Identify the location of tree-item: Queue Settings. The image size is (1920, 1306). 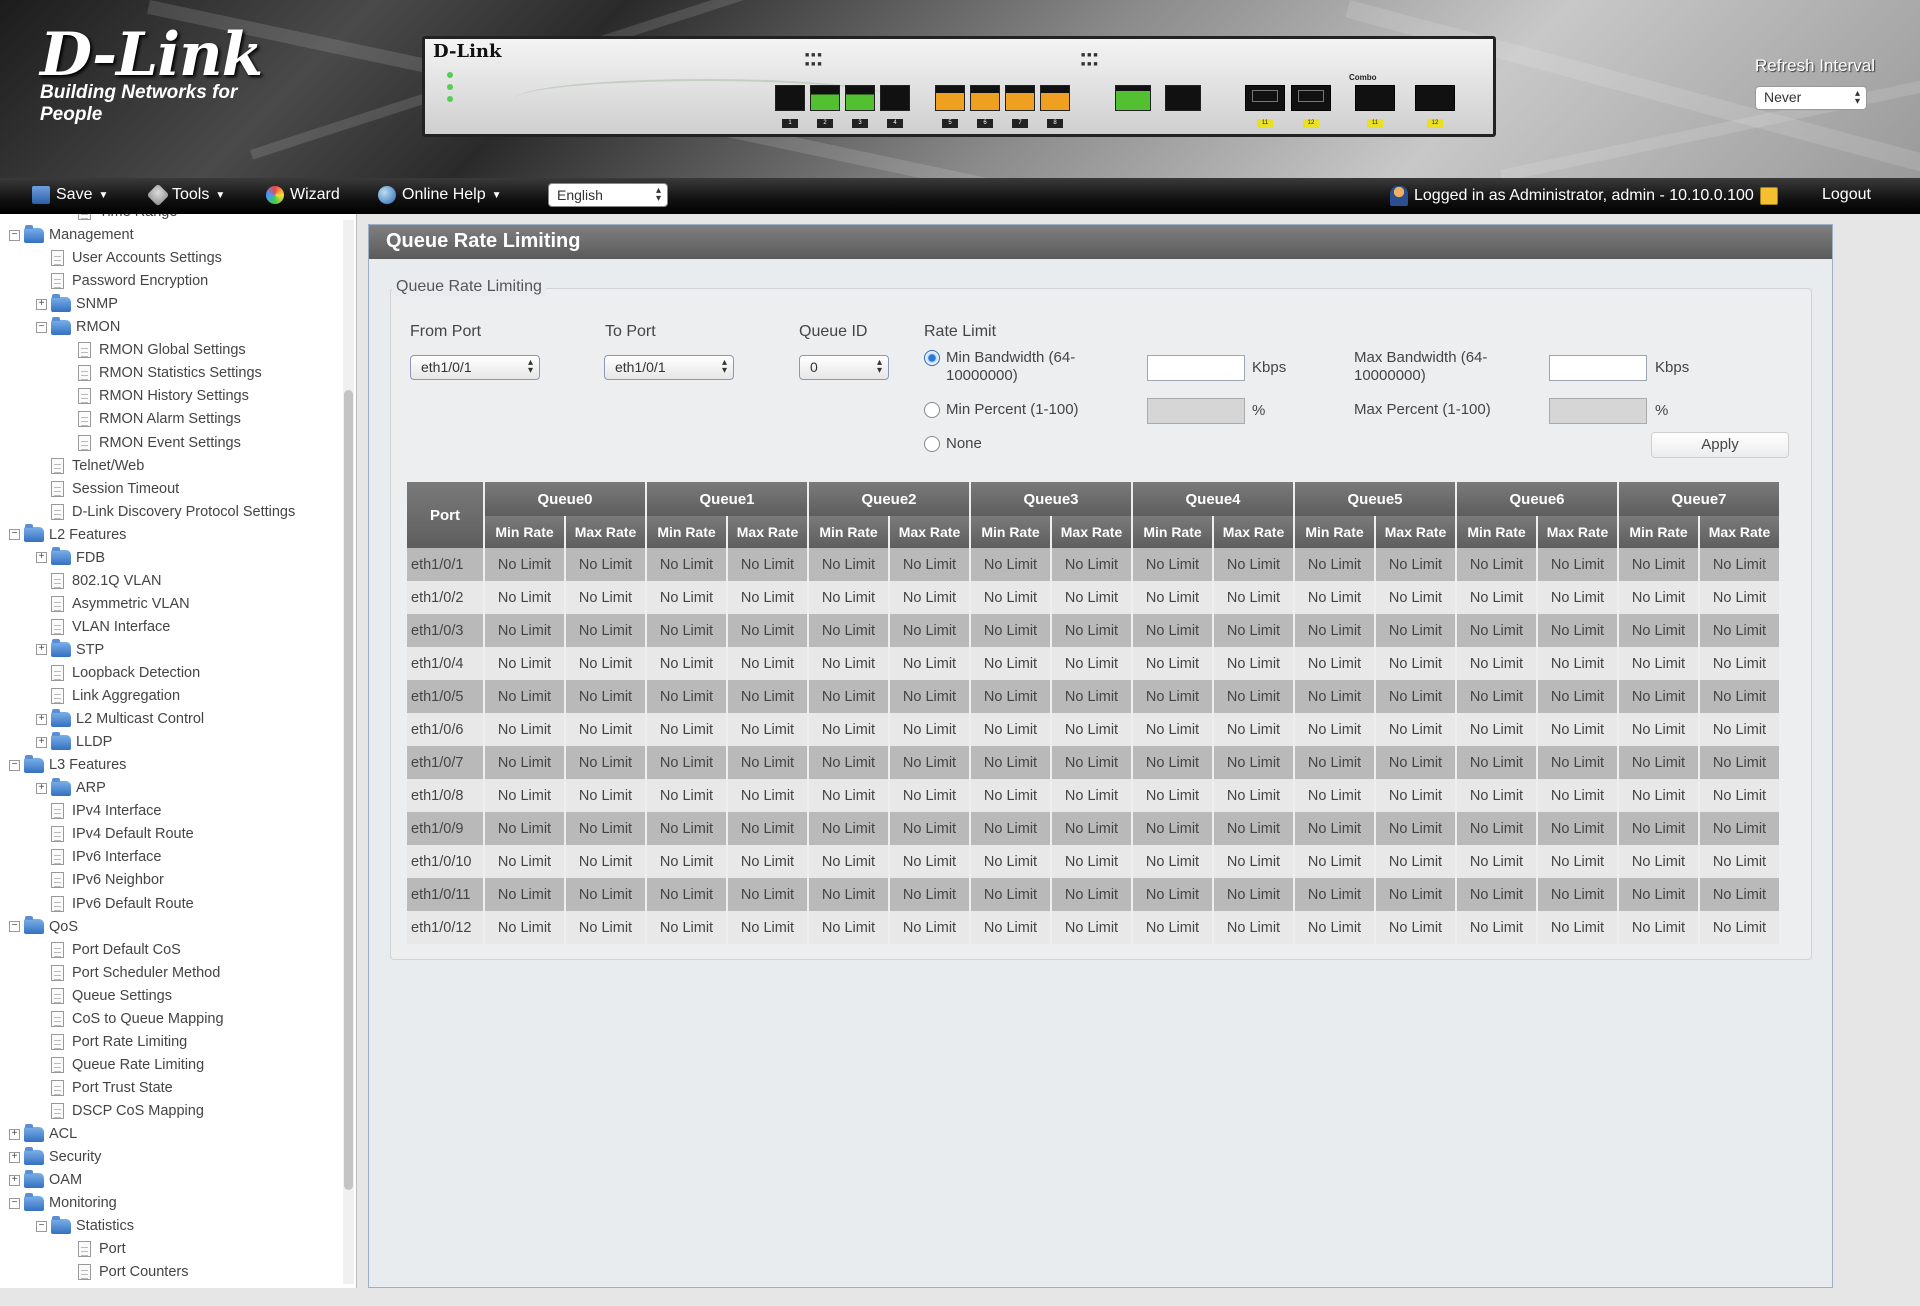
(104, 996).